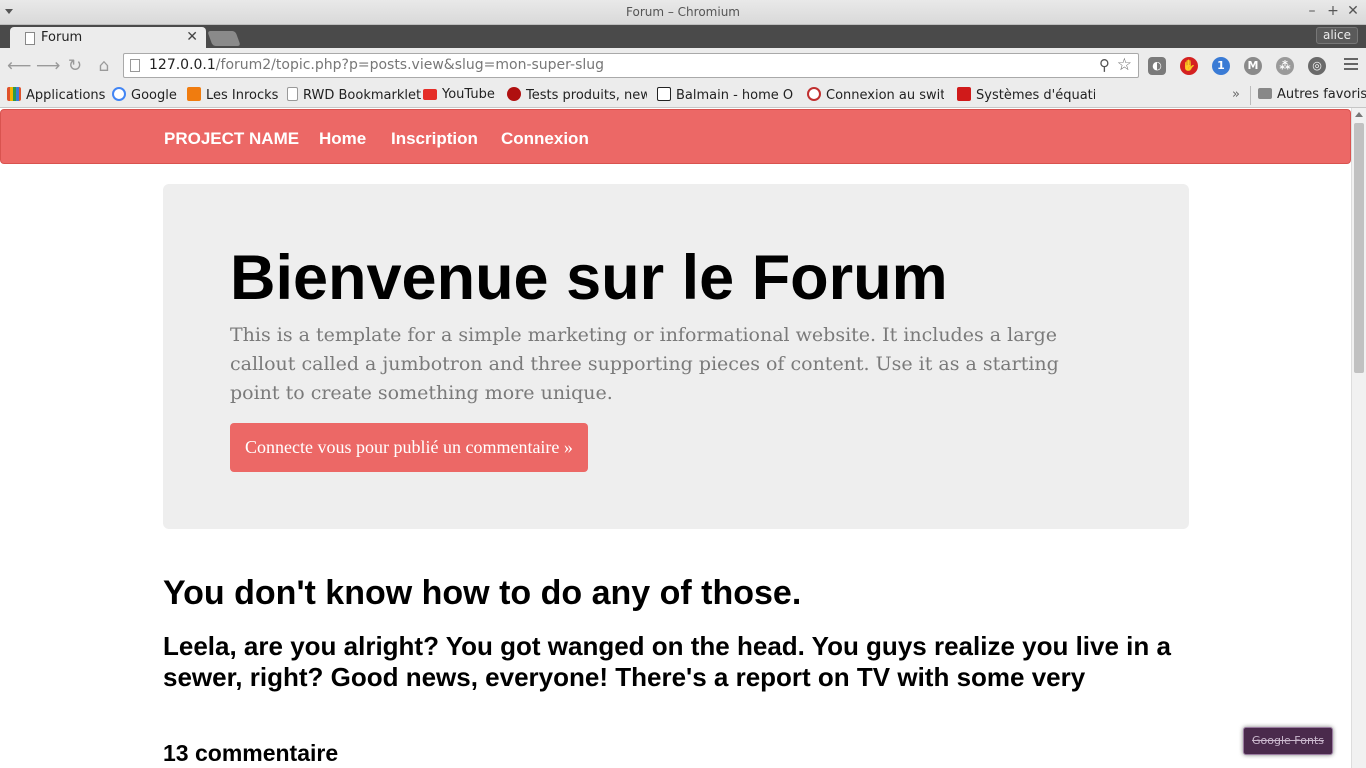 Image resolution: width=1366 pixels, height=768 pixels. What do you see at coordinates (108, 38) in the screenshot?
I see `tab-forum: Forum ✕` at bounding box center [108, 38].